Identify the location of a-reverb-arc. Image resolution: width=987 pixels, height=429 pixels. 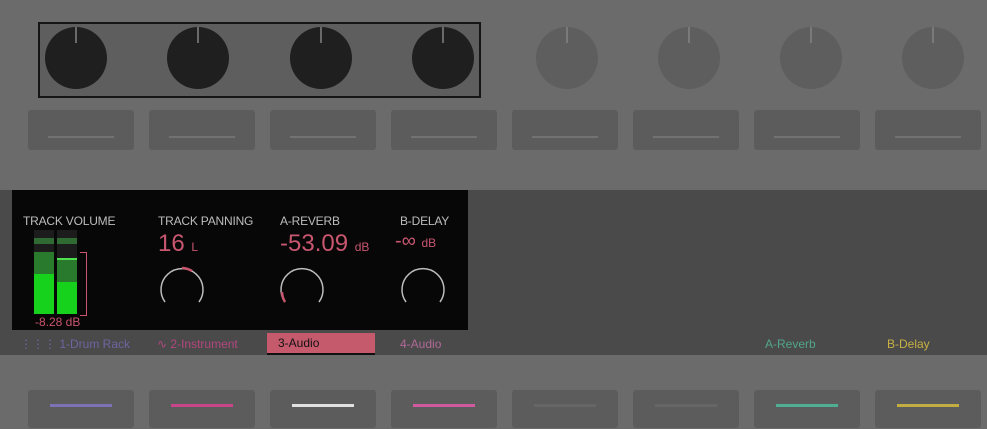
(302, 285).